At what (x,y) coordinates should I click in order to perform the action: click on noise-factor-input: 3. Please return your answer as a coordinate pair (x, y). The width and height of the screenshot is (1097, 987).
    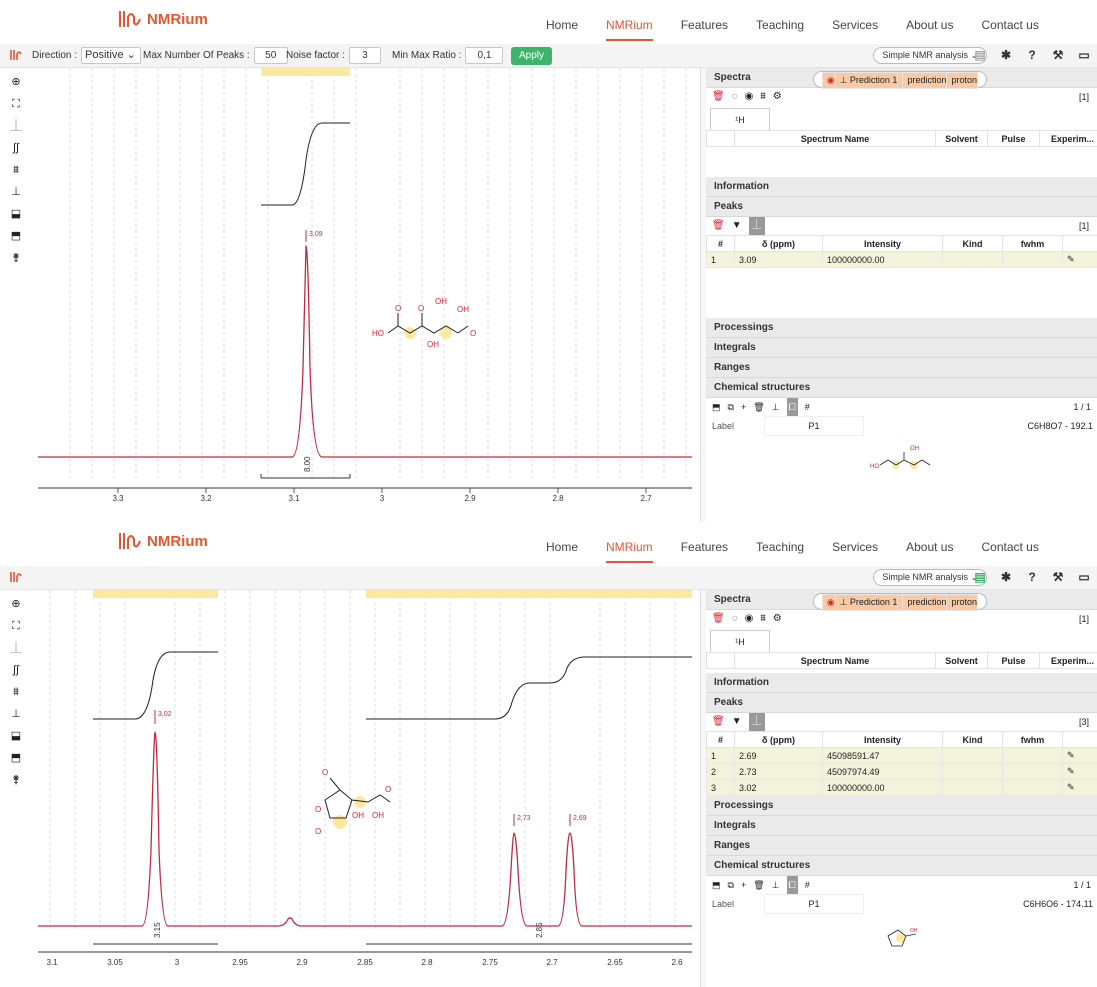
    Looking at the image, I should click on (364, 55).